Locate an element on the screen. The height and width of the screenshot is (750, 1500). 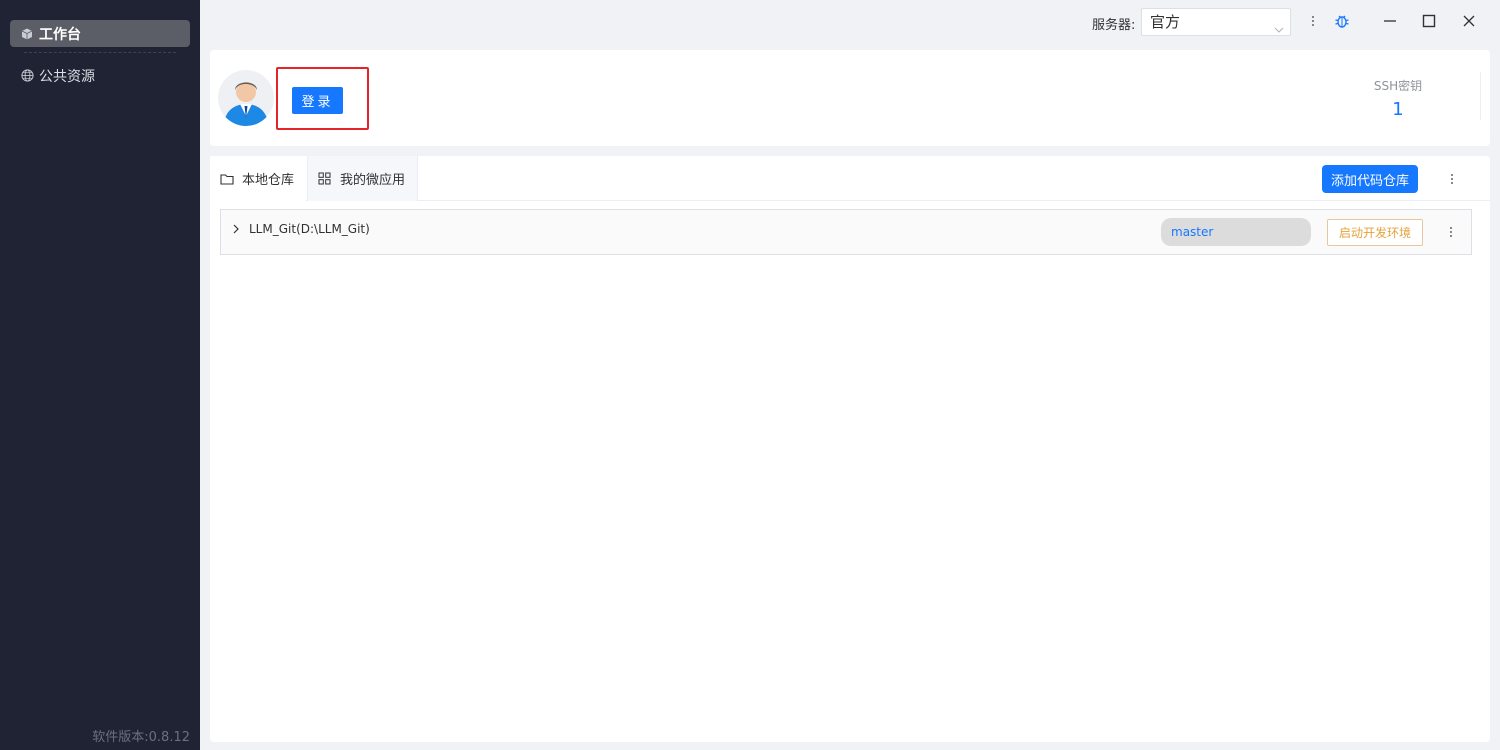
user-card: 登录 SSH密钥 1 is located at coordinates (850, 98).